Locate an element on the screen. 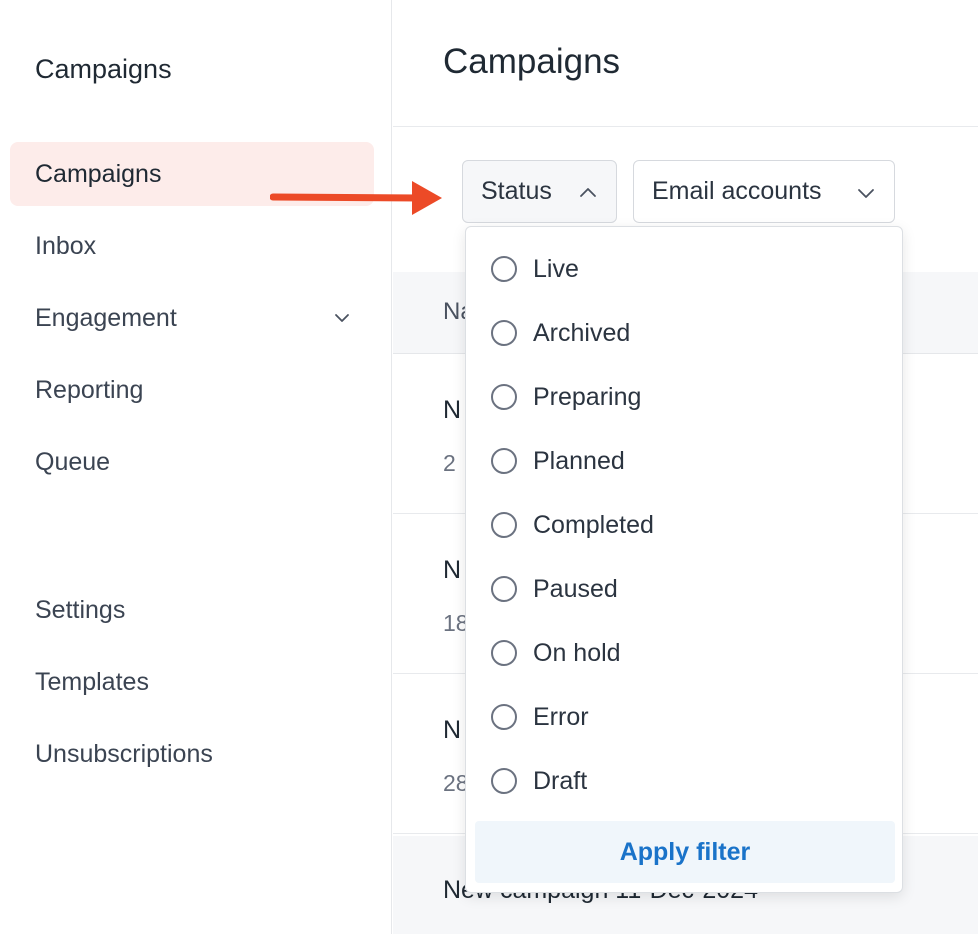 The width and height of the screenshot is (978, 934). sidebar-item-reporting: Reporting is located at coordinates (192, 390).